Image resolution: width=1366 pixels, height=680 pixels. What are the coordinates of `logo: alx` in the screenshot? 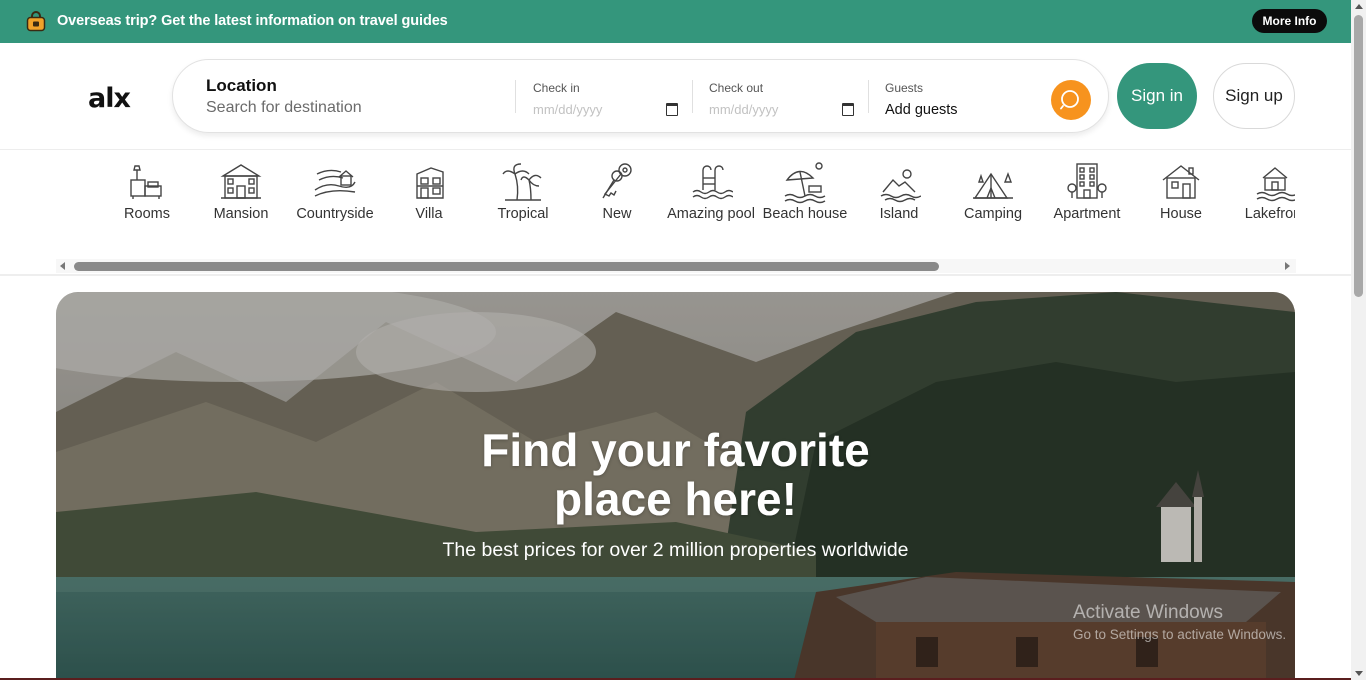 It's located at (109, 98).